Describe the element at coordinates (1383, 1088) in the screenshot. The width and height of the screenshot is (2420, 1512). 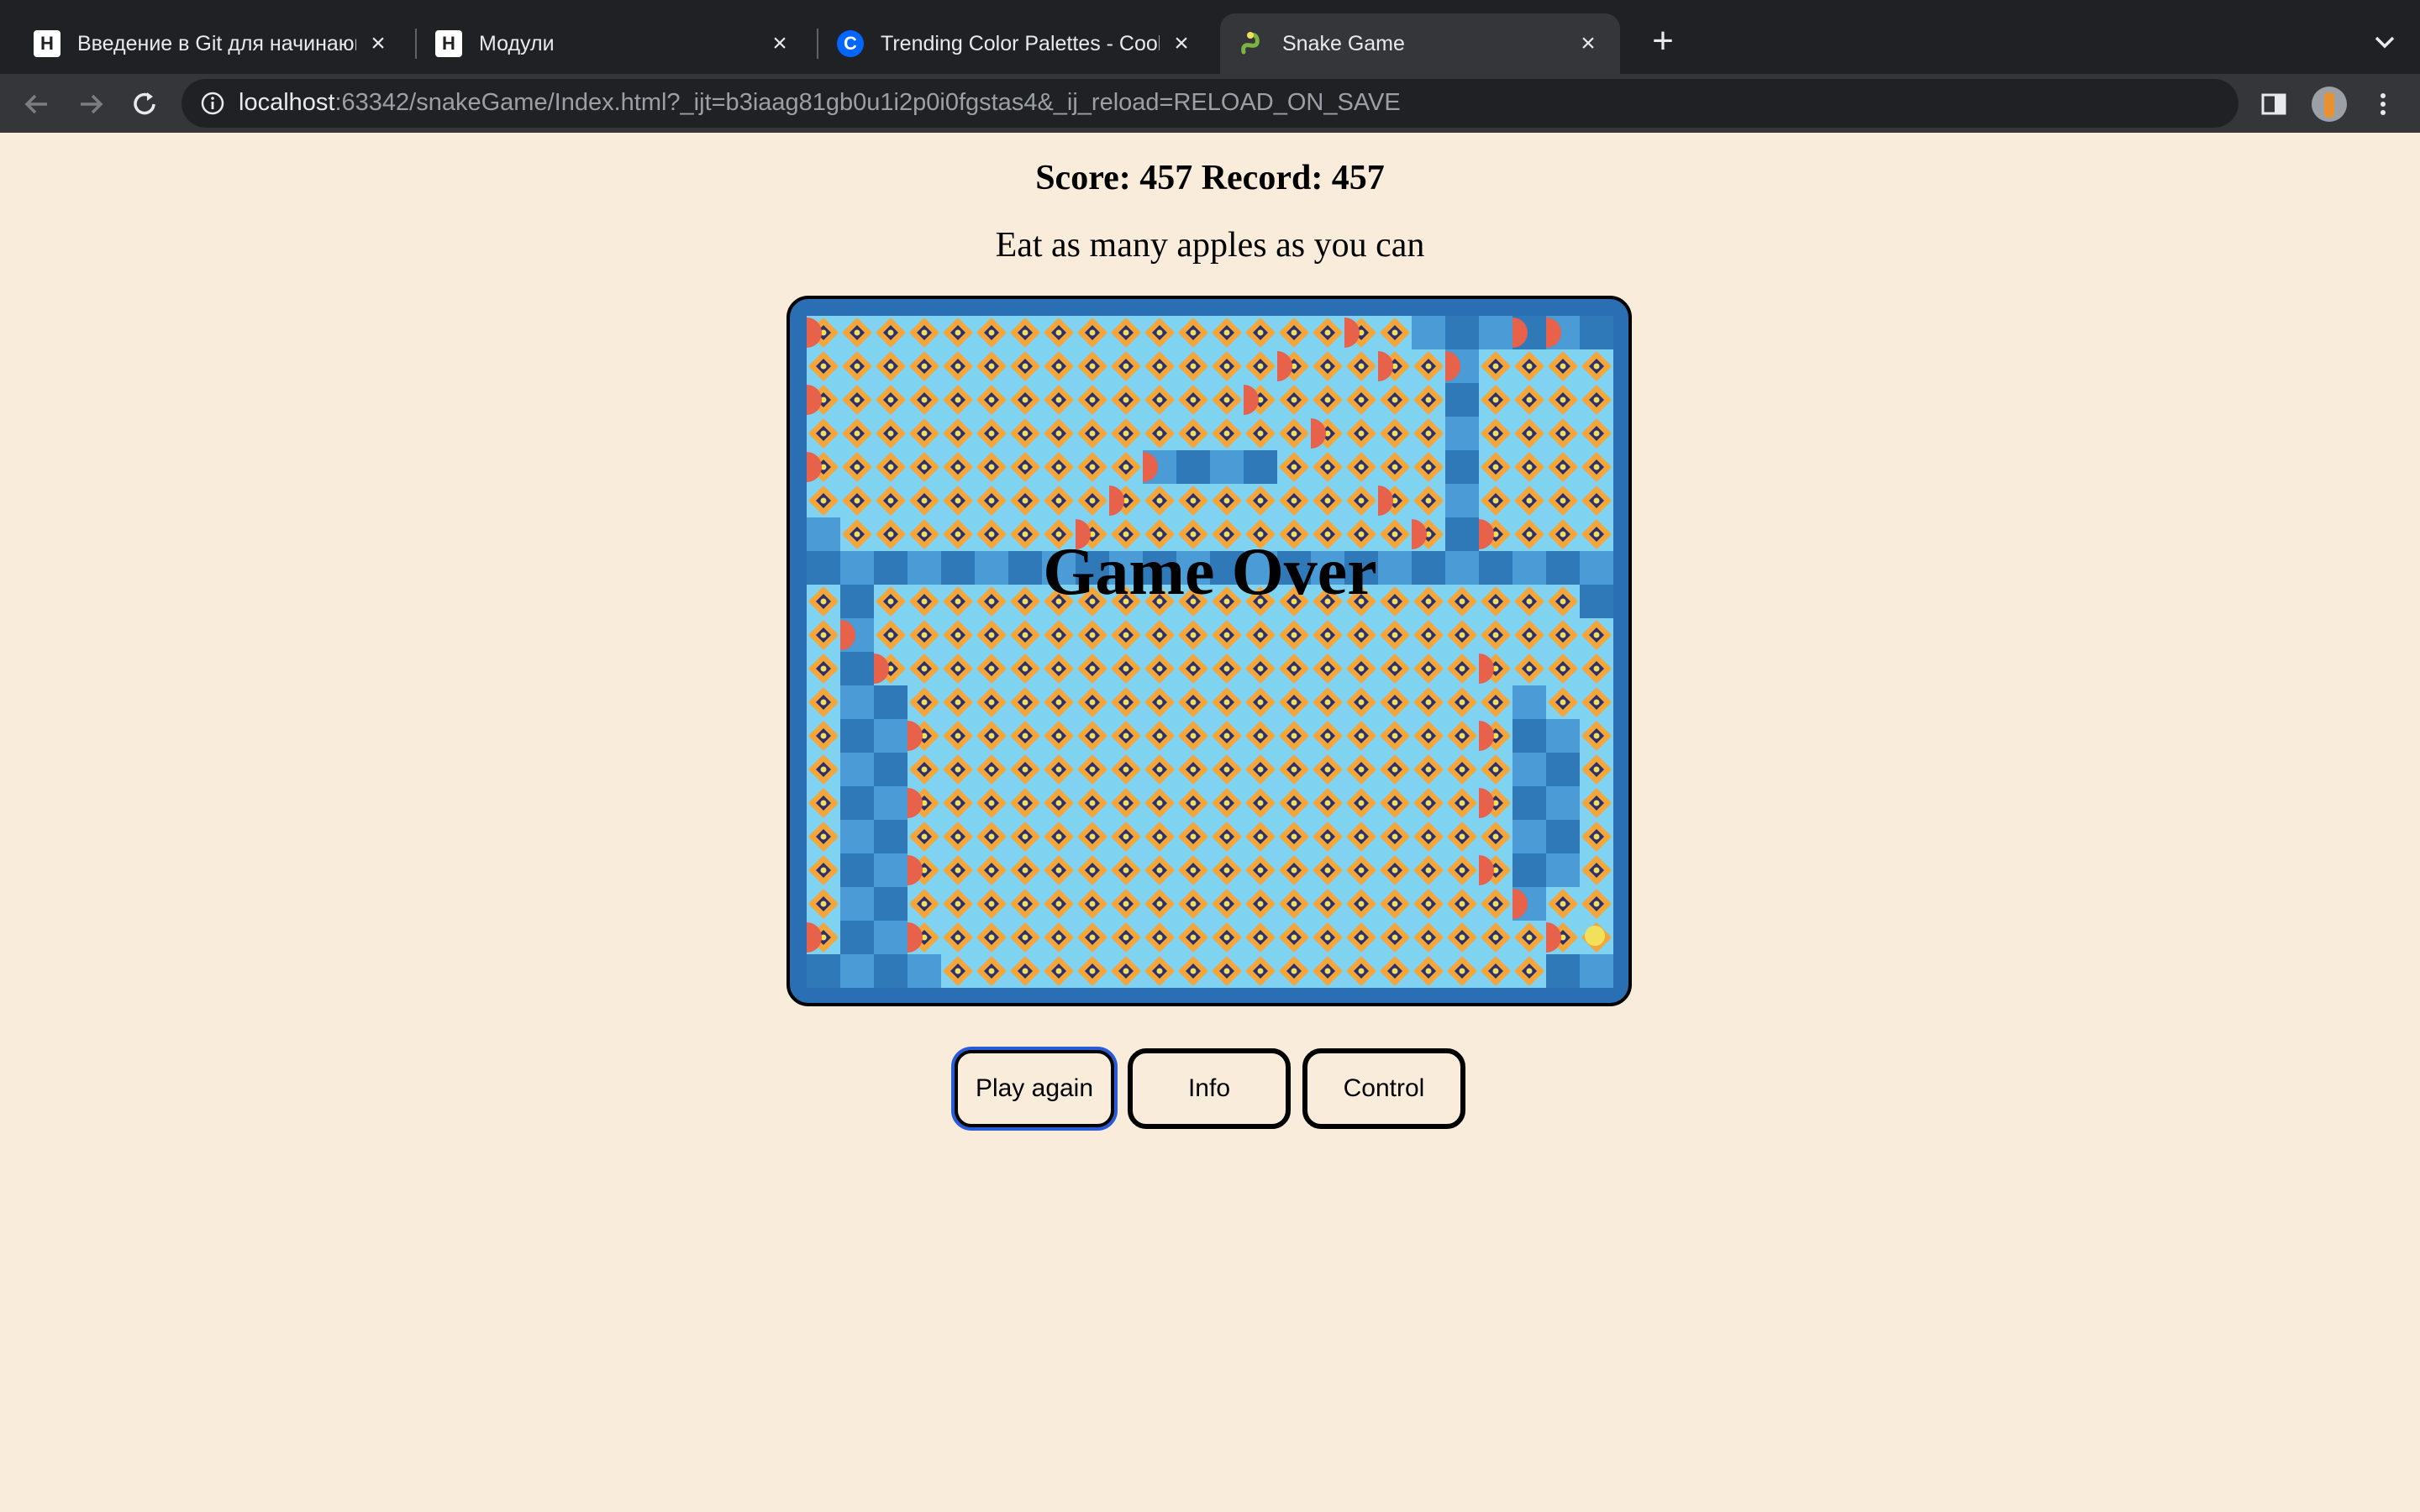
I see `control-button: Control` at that location.